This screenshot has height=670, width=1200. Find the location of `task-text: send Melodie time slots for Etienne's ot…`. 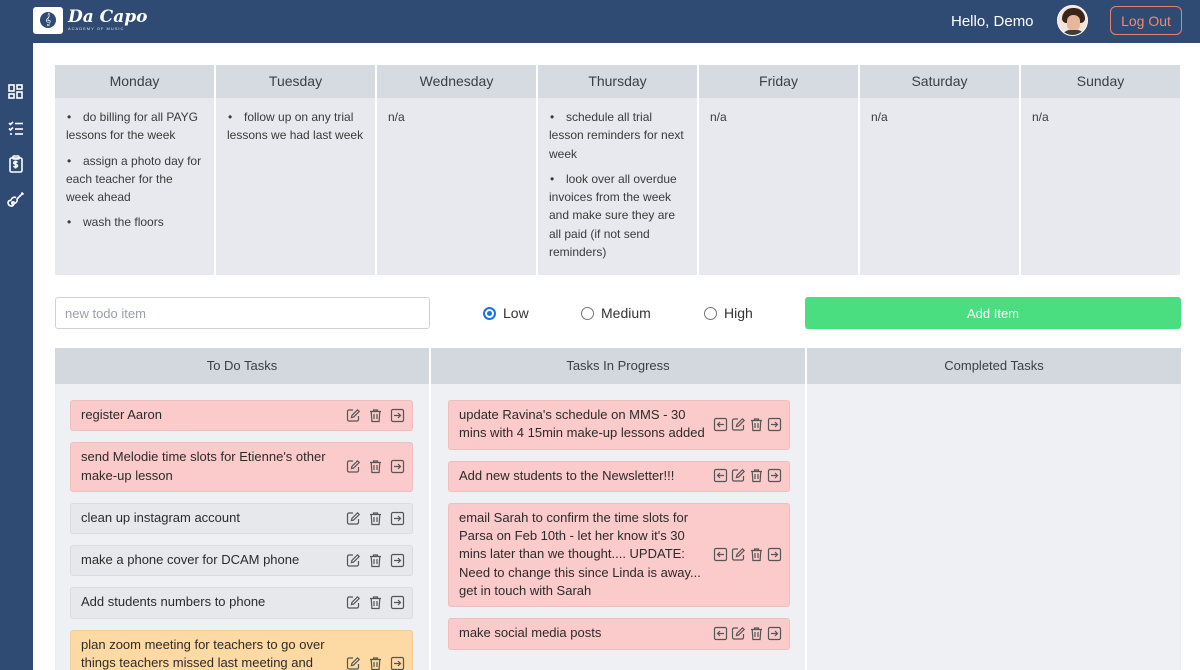

task-text: send Melodie time slots for Etienne's ot… is located at coordinates (203, 466).